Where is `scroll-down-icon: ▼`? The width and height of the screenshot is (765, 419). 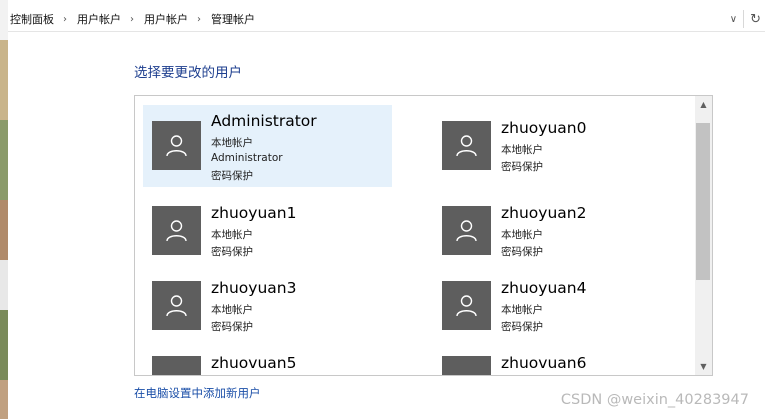 scroll-down-icon: ▼ is located at coordinates (703, 366).